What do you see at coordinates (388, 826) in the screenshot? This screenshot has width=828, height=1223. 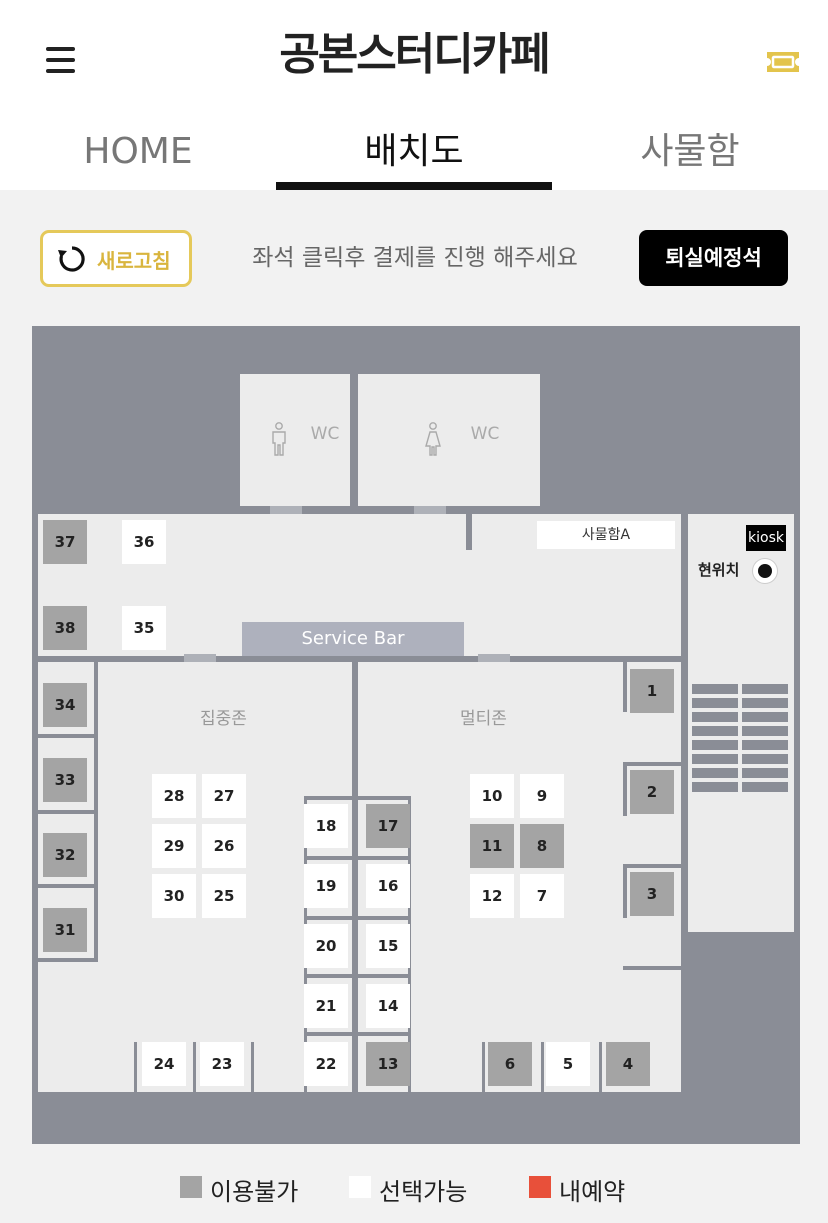 I see `seat-17: 17` at bounding box center [388, 826].